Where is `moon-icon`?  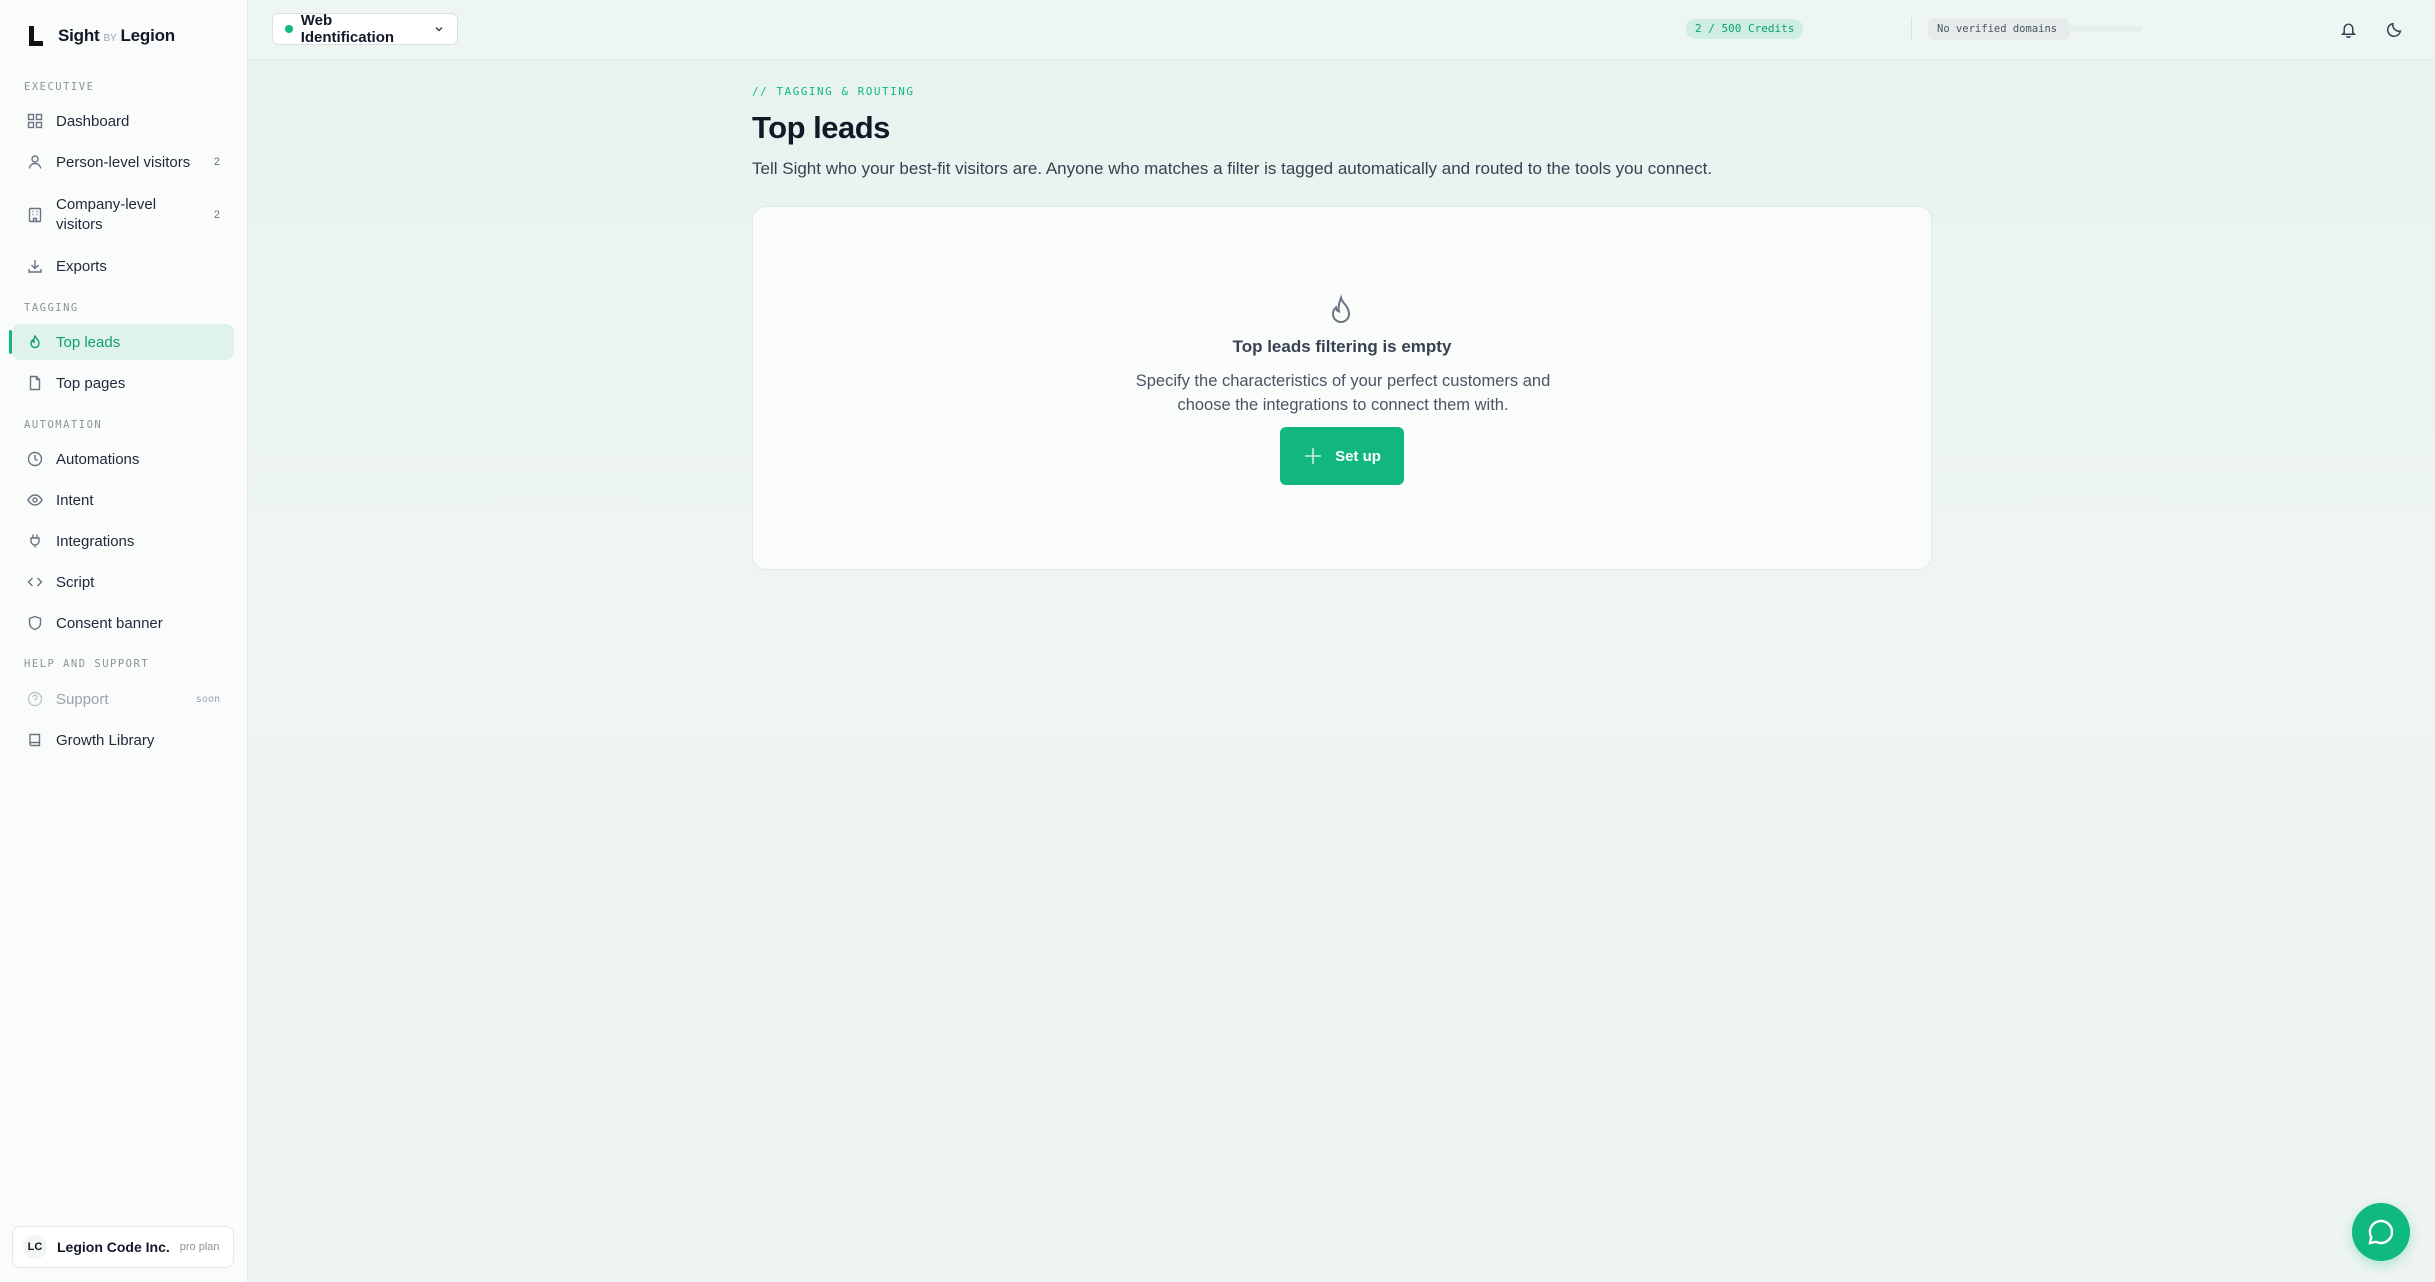
moon-icon is located at coordinates (2394, 29).